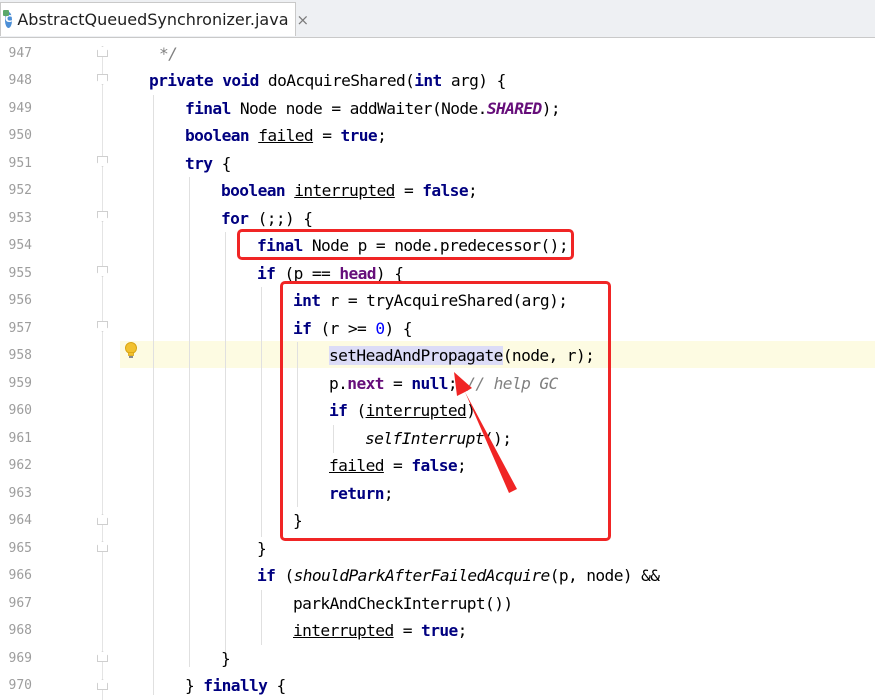  Describe the element at coordinates (445, 411) in the screenshot. I see `annotation-box-acquire-block` at that location.